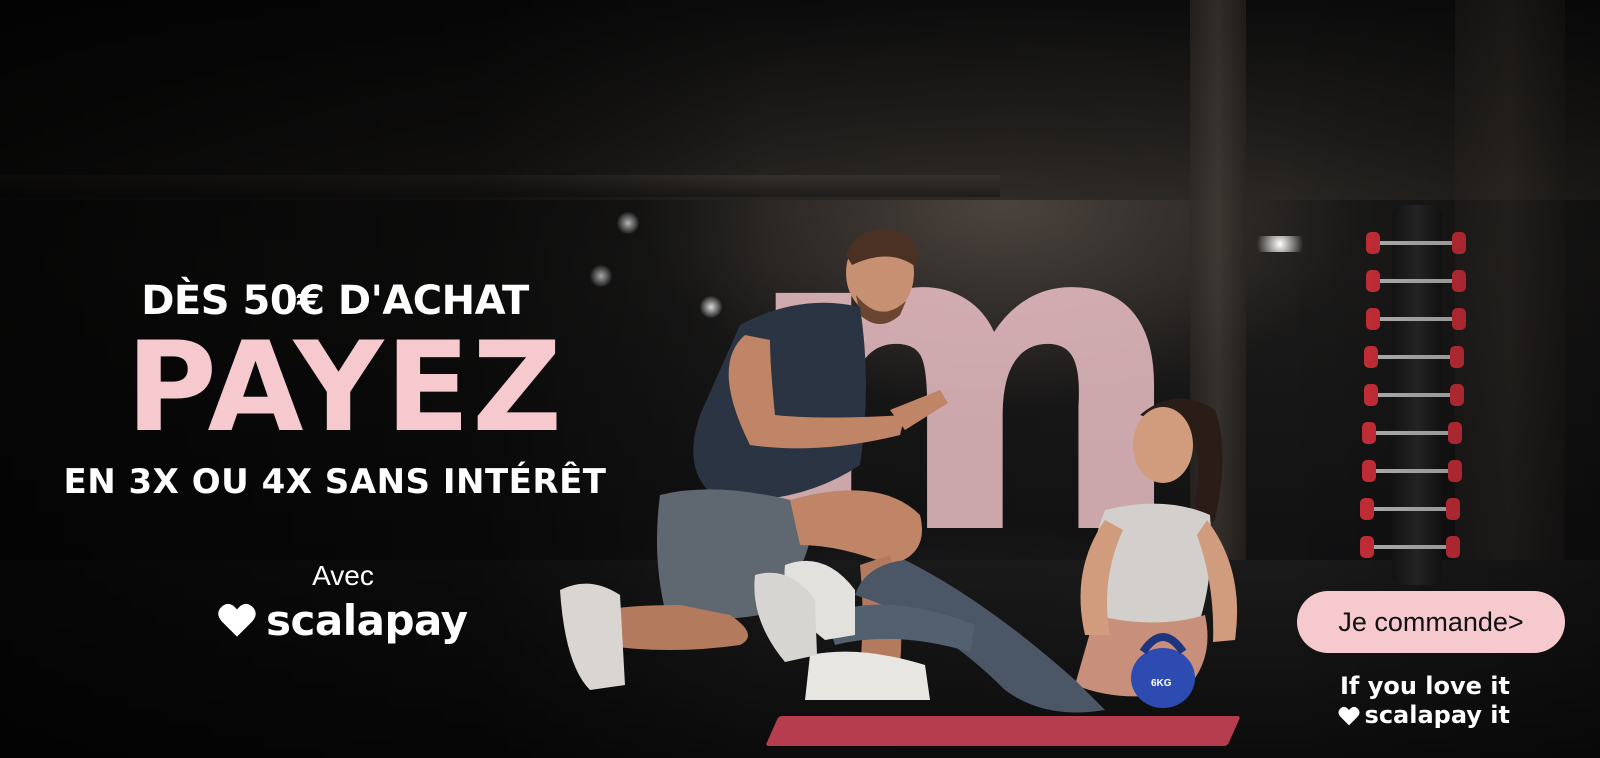 This screenshot has height=758, width=1600. I want to click on tagline-line-1: If you love it, so click(1425, 686).